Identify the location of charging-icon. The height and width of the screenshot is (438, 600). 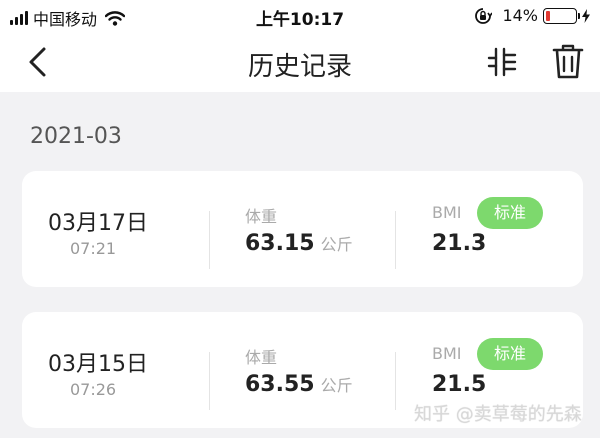
(586, 15).